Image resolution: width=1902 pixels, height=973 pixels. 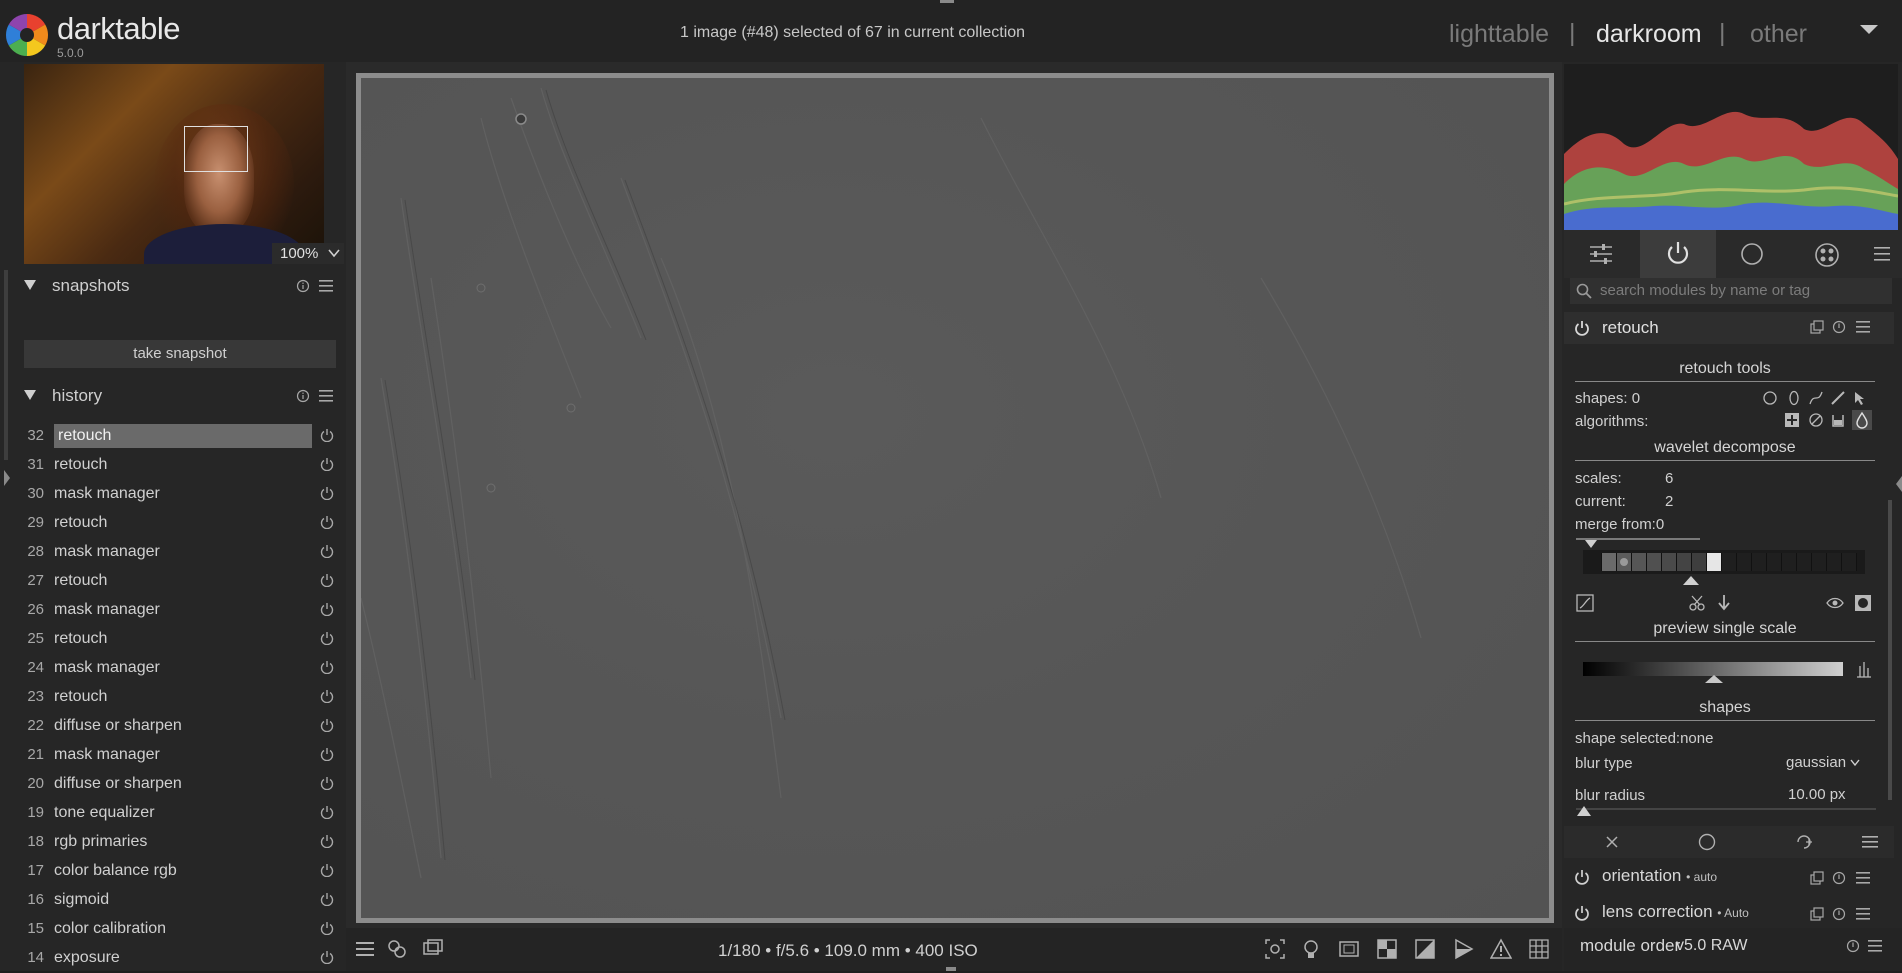 I want to click on chevron-down-icon, so click(x=1869, y=30).